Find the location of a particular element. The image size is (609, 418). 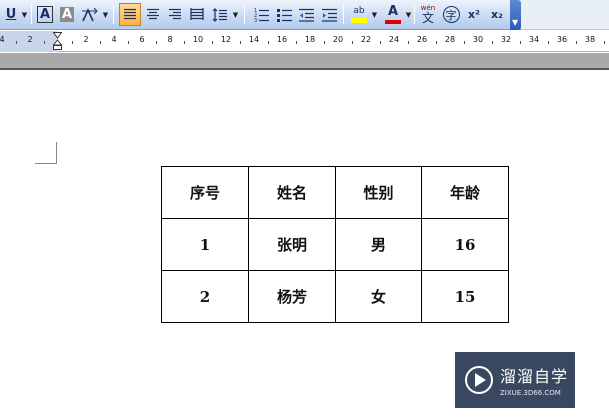

ruler-label: 4 is located at coordinates (2, 39).